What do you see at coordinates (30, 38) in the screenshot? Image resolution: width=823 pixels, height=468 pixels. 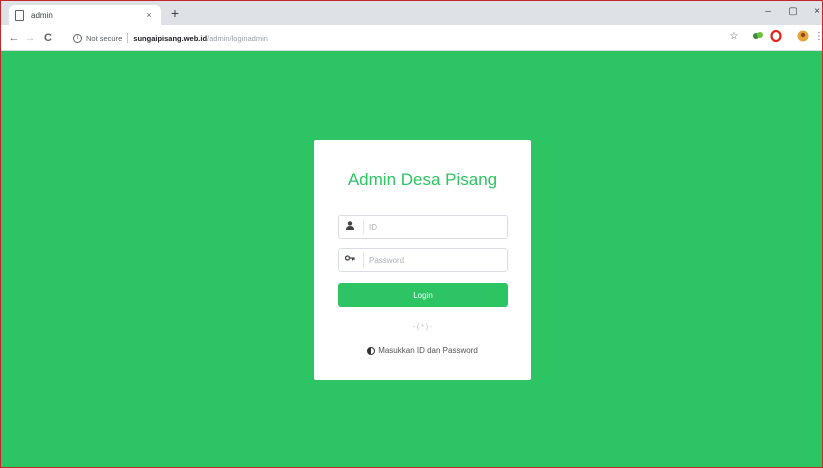 I see `forward-button: →` at bounding box center [30, 38].